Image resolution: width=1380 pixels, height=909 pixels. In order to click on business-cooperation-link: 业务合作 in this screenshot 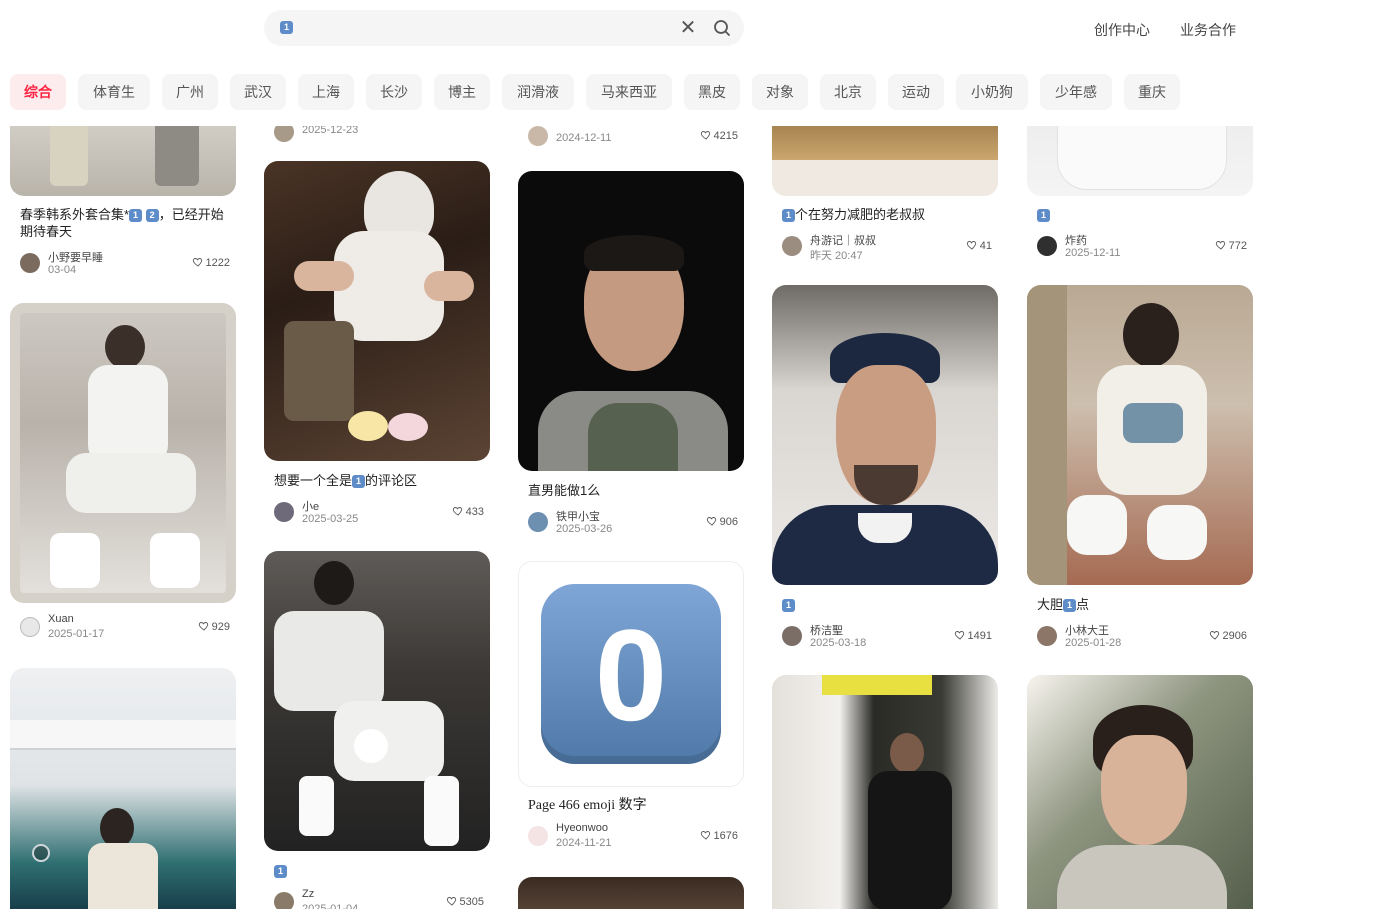, I will do `click(1208, 30)`.